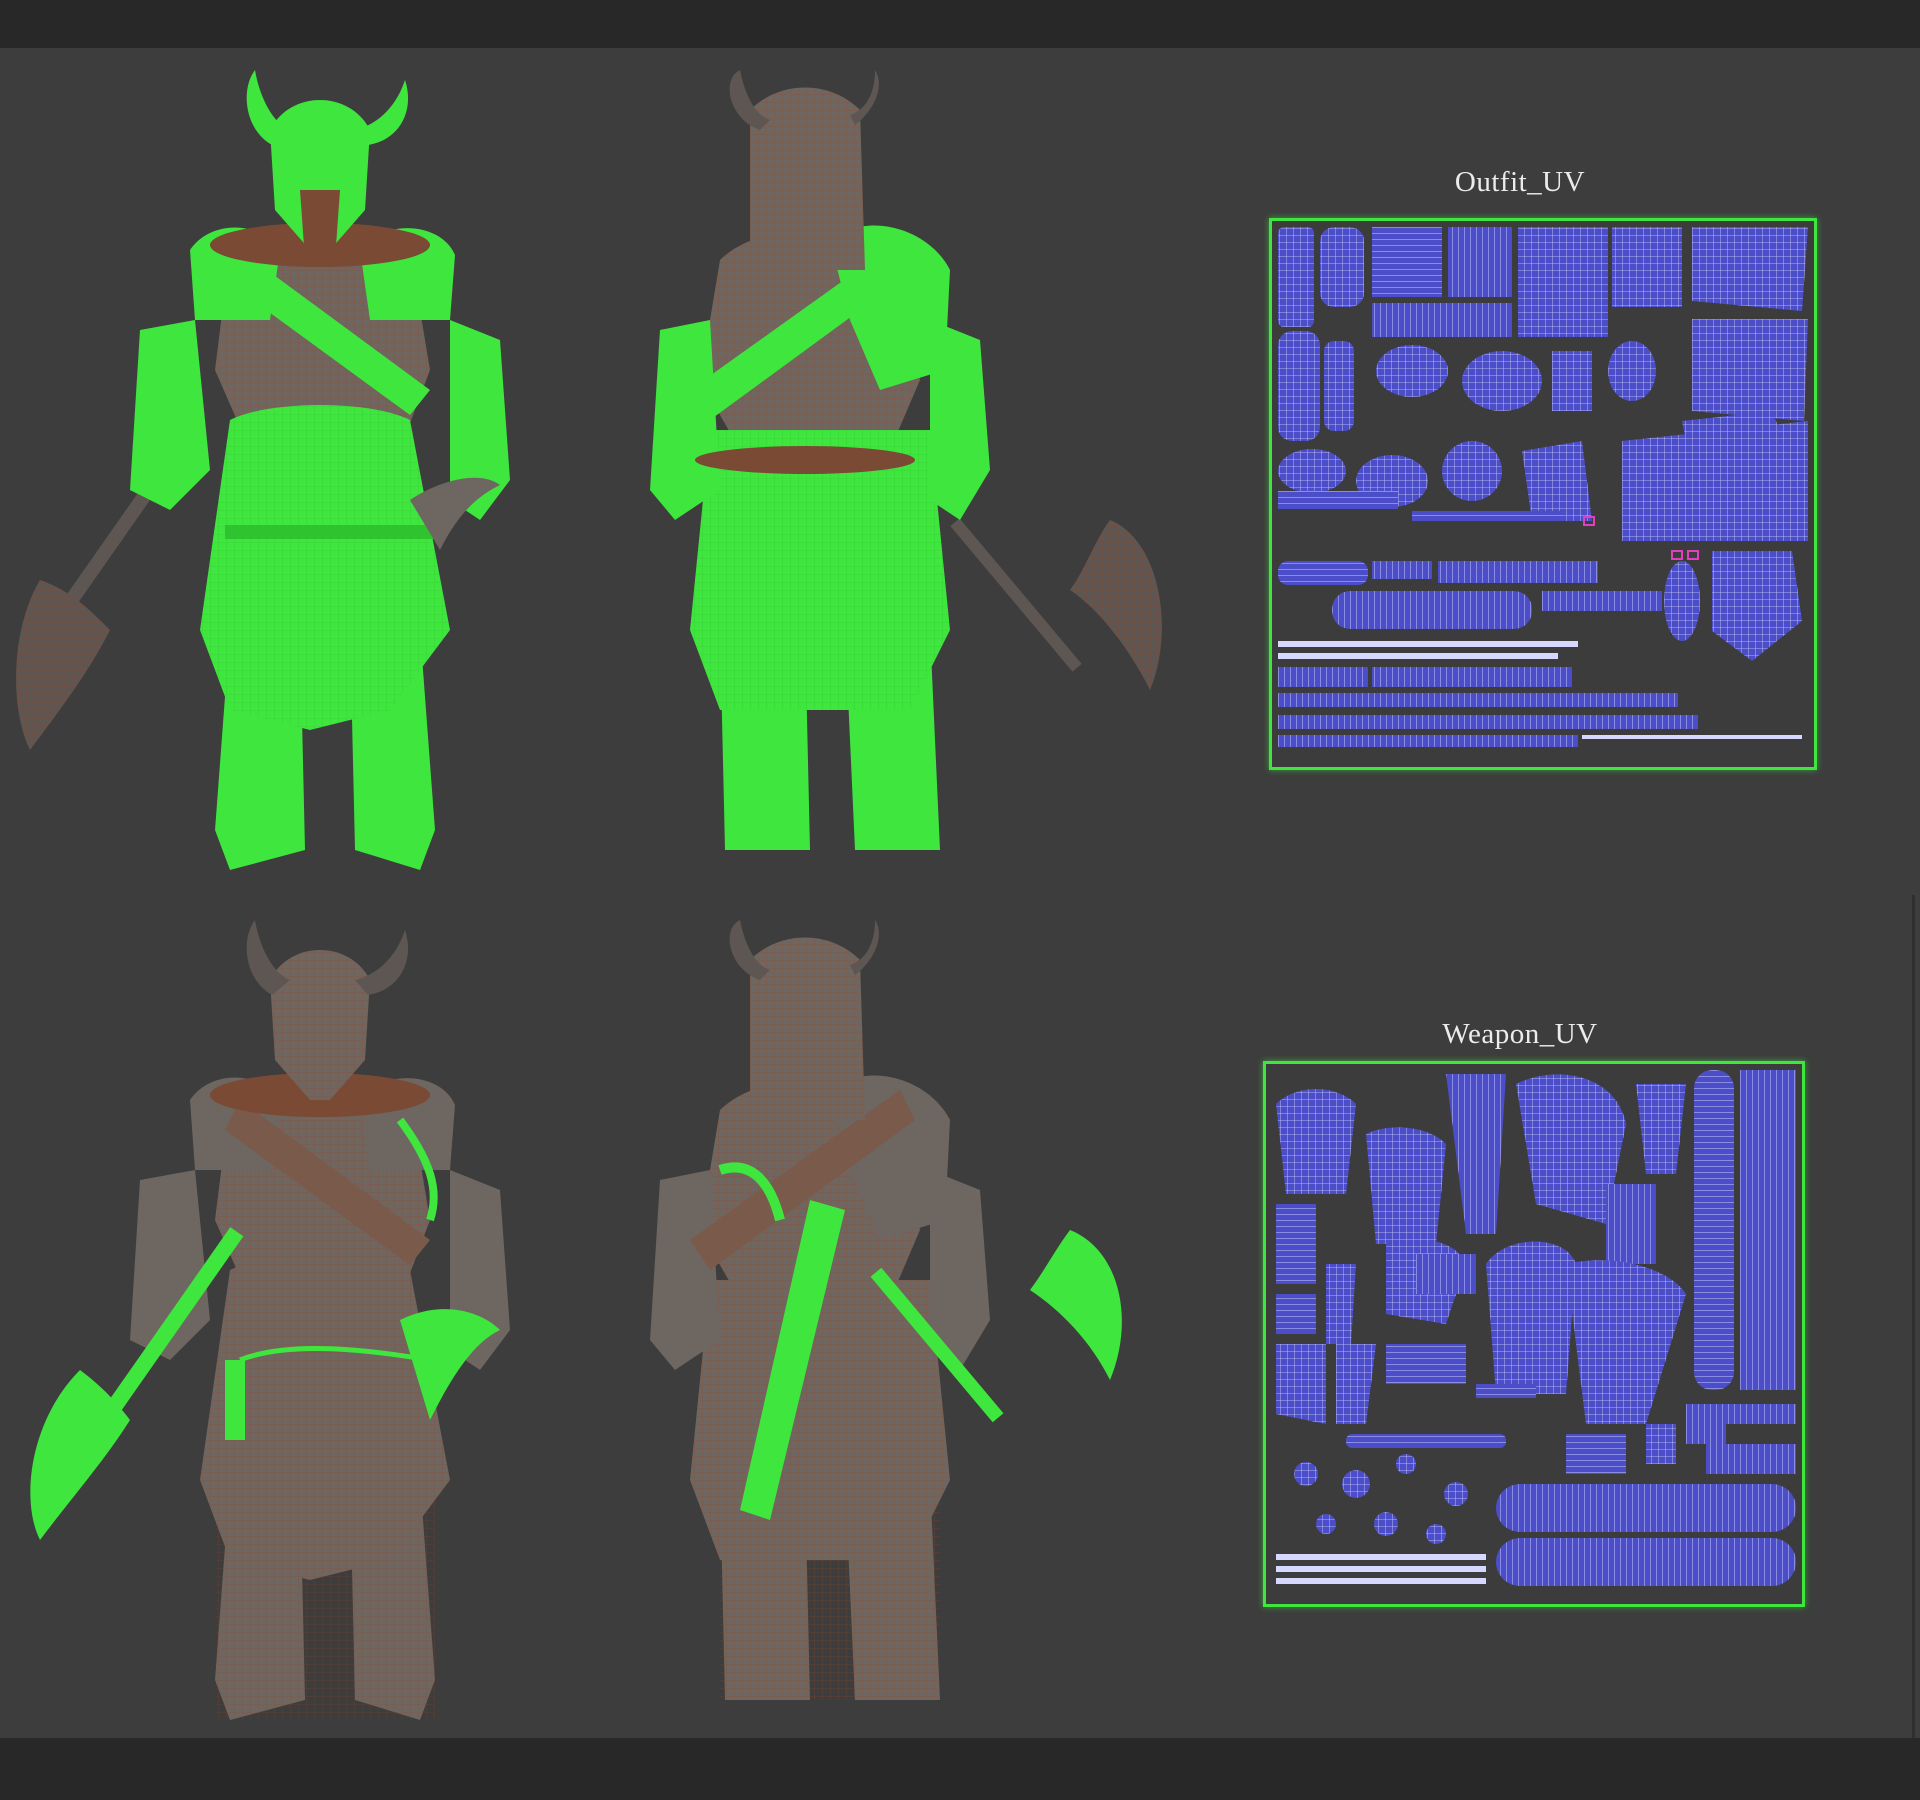  Describe the element at coordinates (910, 1320) in the screenshot. I see `character-back-weapon-highlight` at that location.